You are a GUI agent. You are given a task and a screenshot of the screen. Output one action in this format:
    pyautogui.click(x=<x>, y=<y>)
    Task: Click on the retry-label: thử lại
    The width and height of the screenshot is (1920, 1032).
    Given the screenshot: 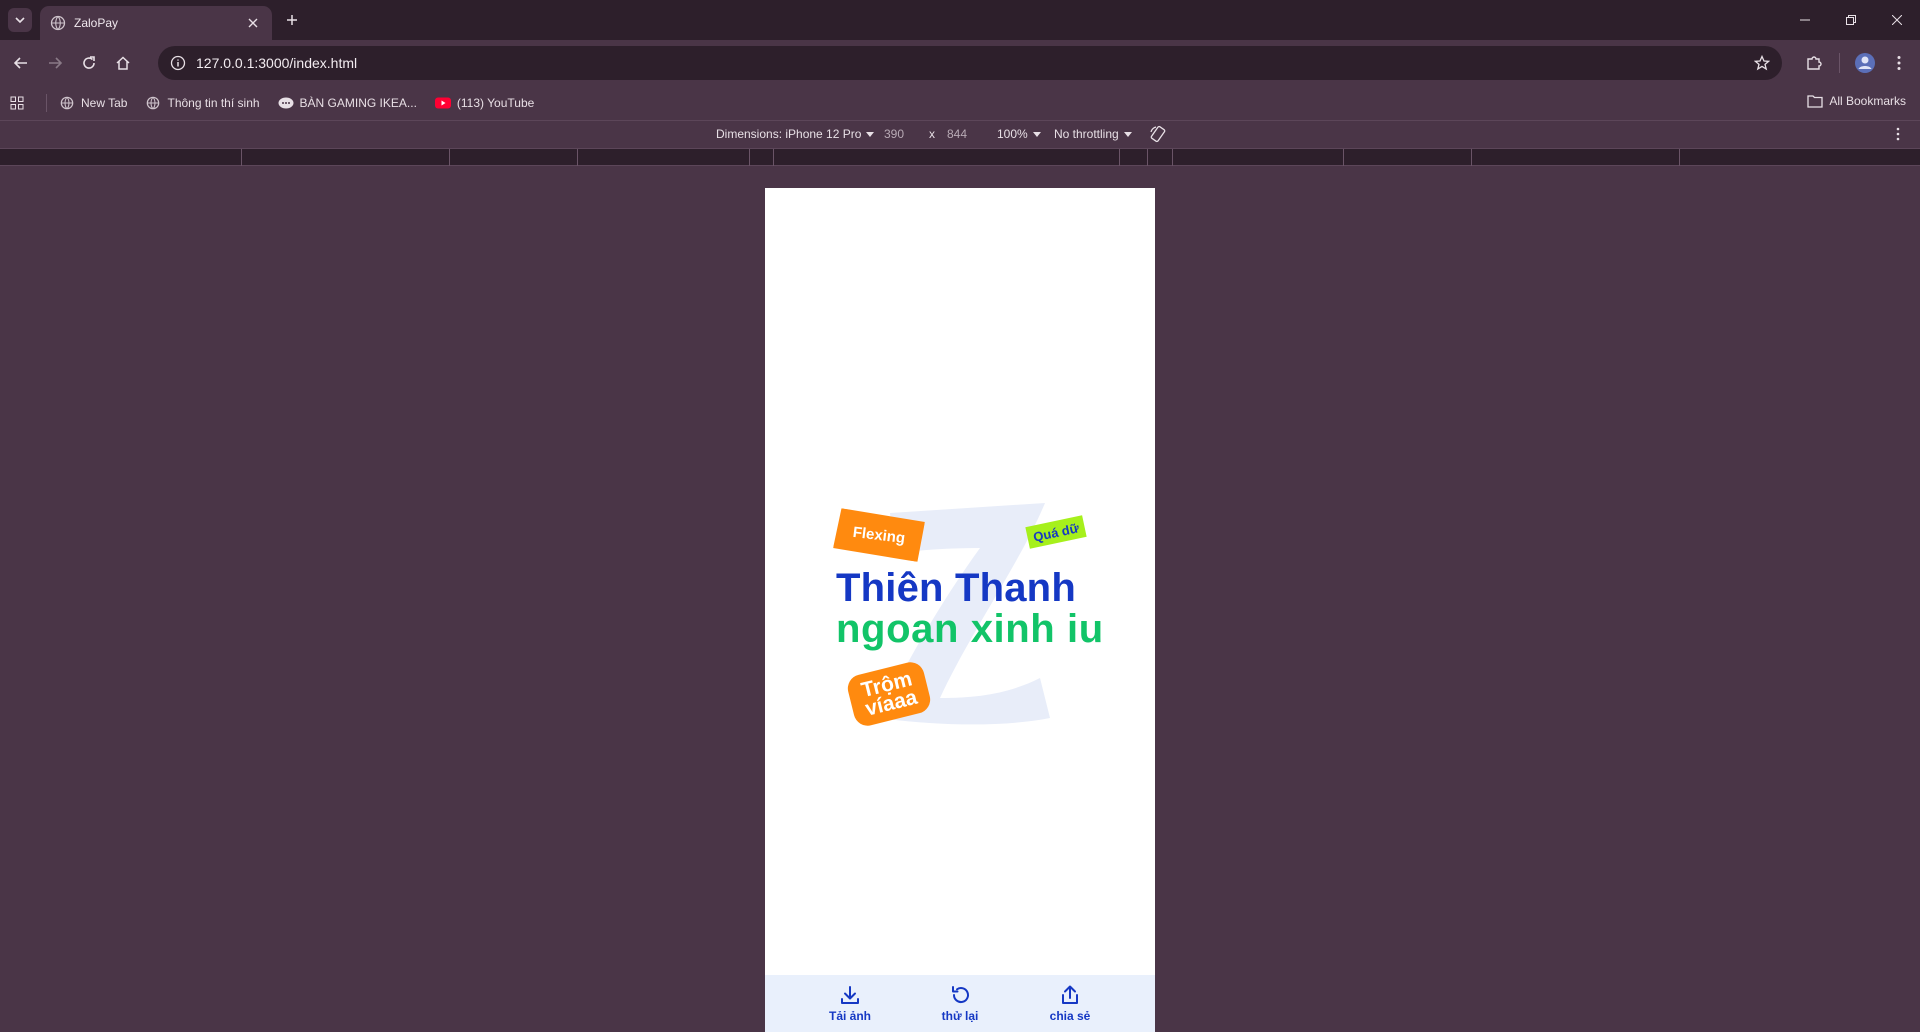 What is the action you would take?
    pyautogui.click(x=960, y=1016)
    